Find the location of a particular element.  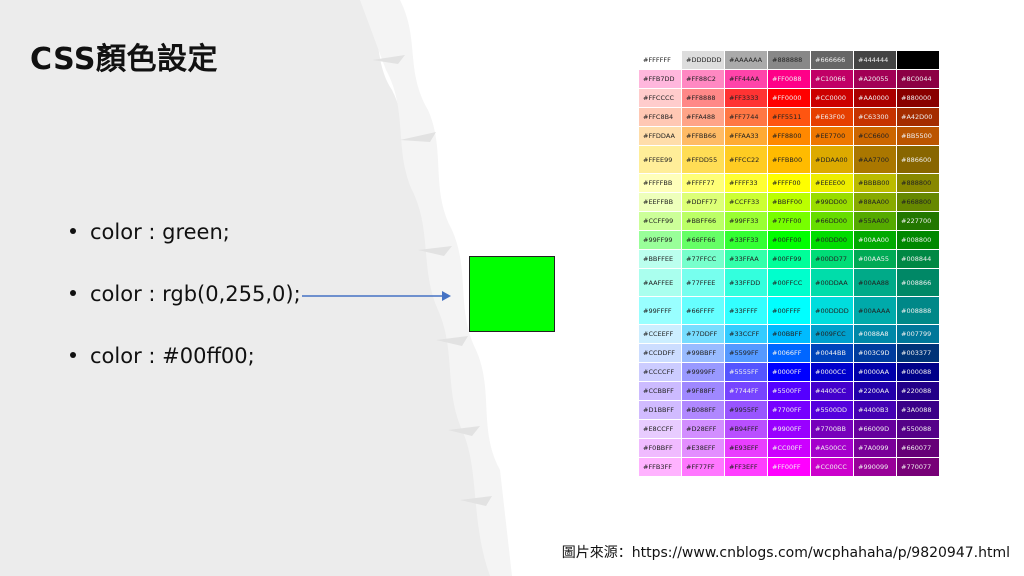

color-cell: #E93EFF is located at coordinates (746, 448).